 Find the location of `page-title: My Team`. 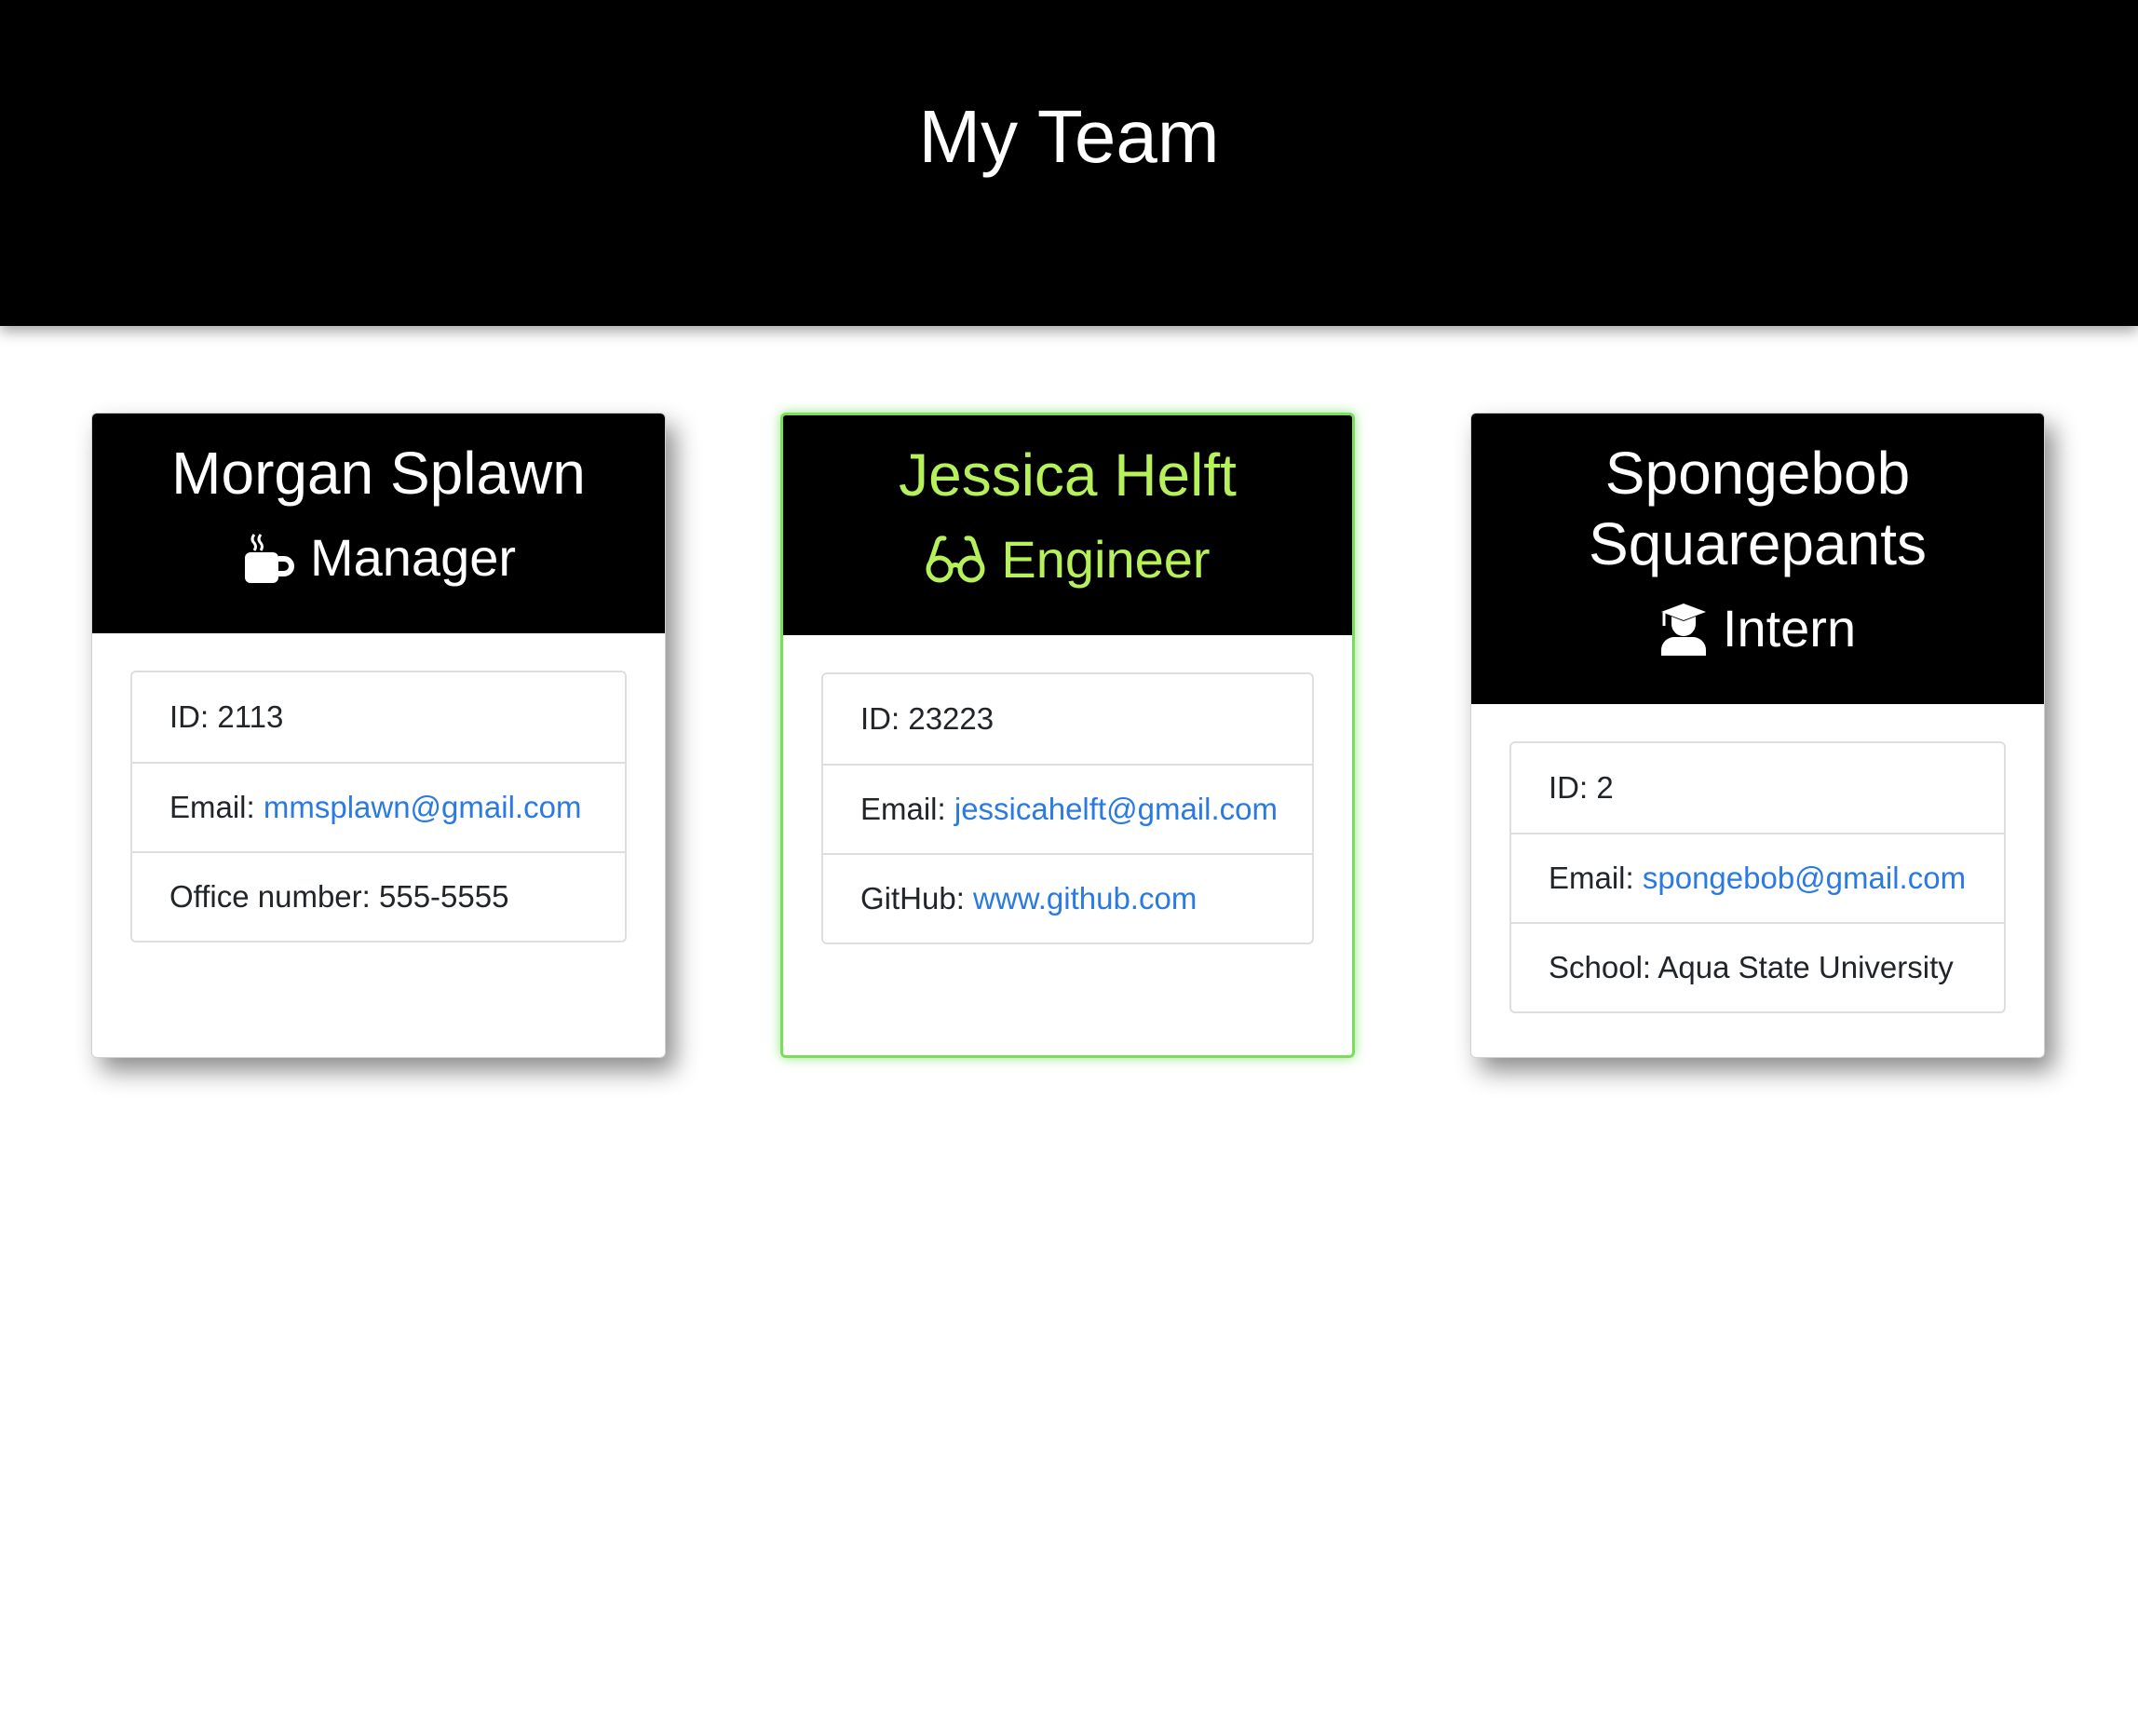

page-title: My Team is located at coordinates (1069, 136).